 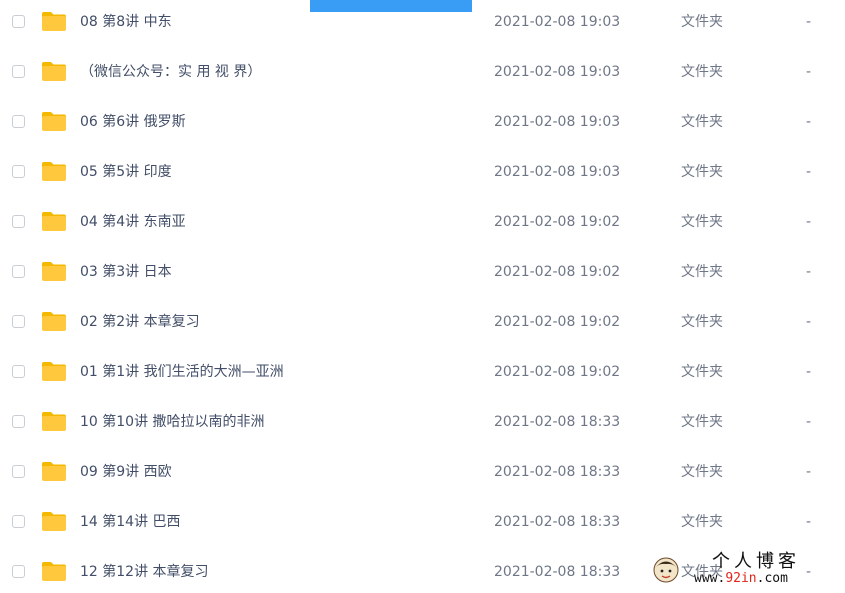 I want to click on watermark-url: www.92in.com, so click(x=741, y=579).